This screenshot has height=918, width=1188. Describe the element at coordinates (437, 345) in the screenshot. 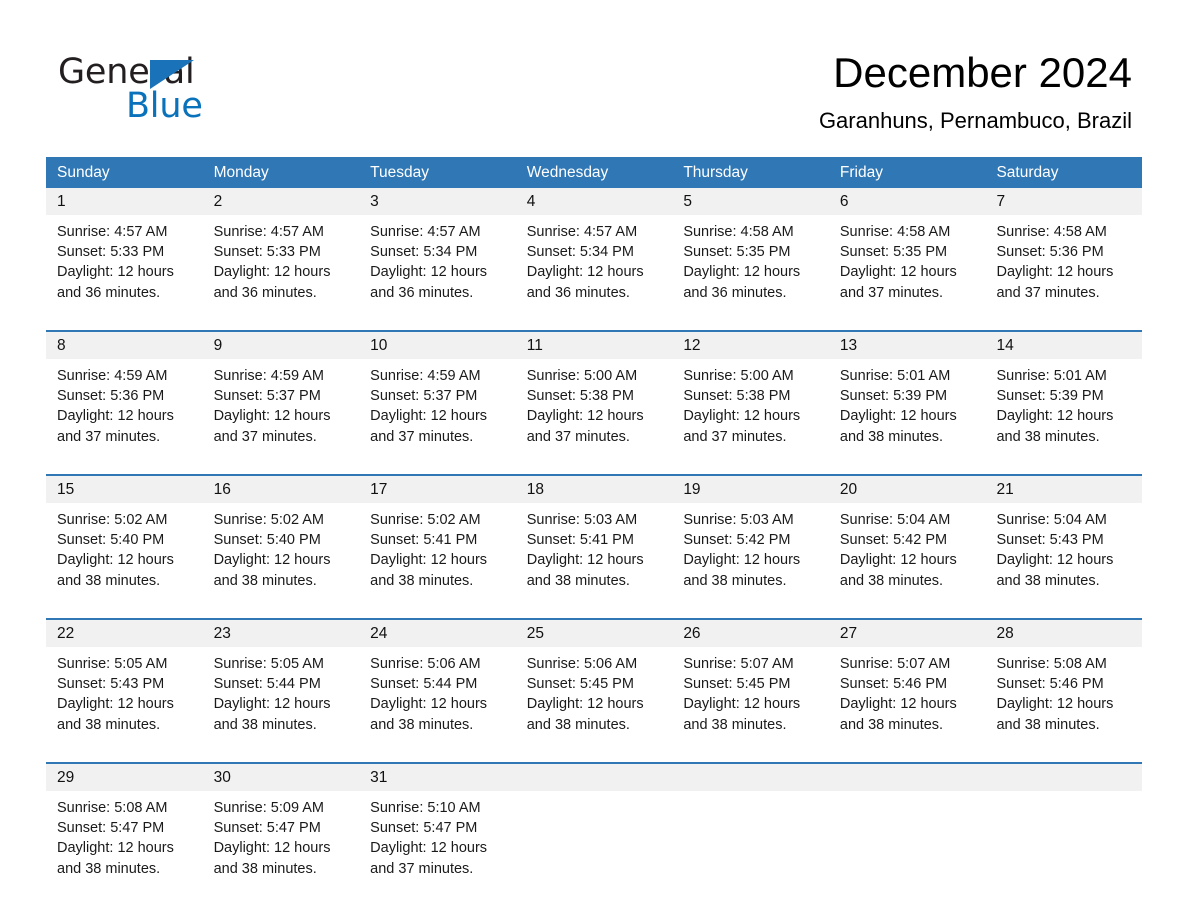

I see `day-number: 10` at that location.